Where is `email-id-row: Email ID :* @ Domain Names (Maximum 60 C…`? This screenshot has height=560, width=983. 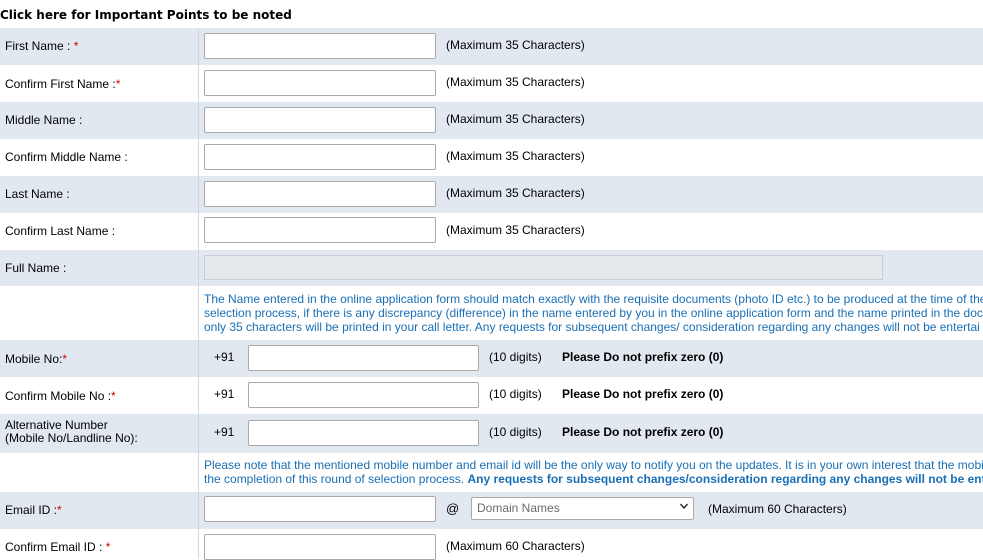 email-id-row: Email ID :* @ Domain Names (Maximum 60 C… is located at coordinates (491, 510).